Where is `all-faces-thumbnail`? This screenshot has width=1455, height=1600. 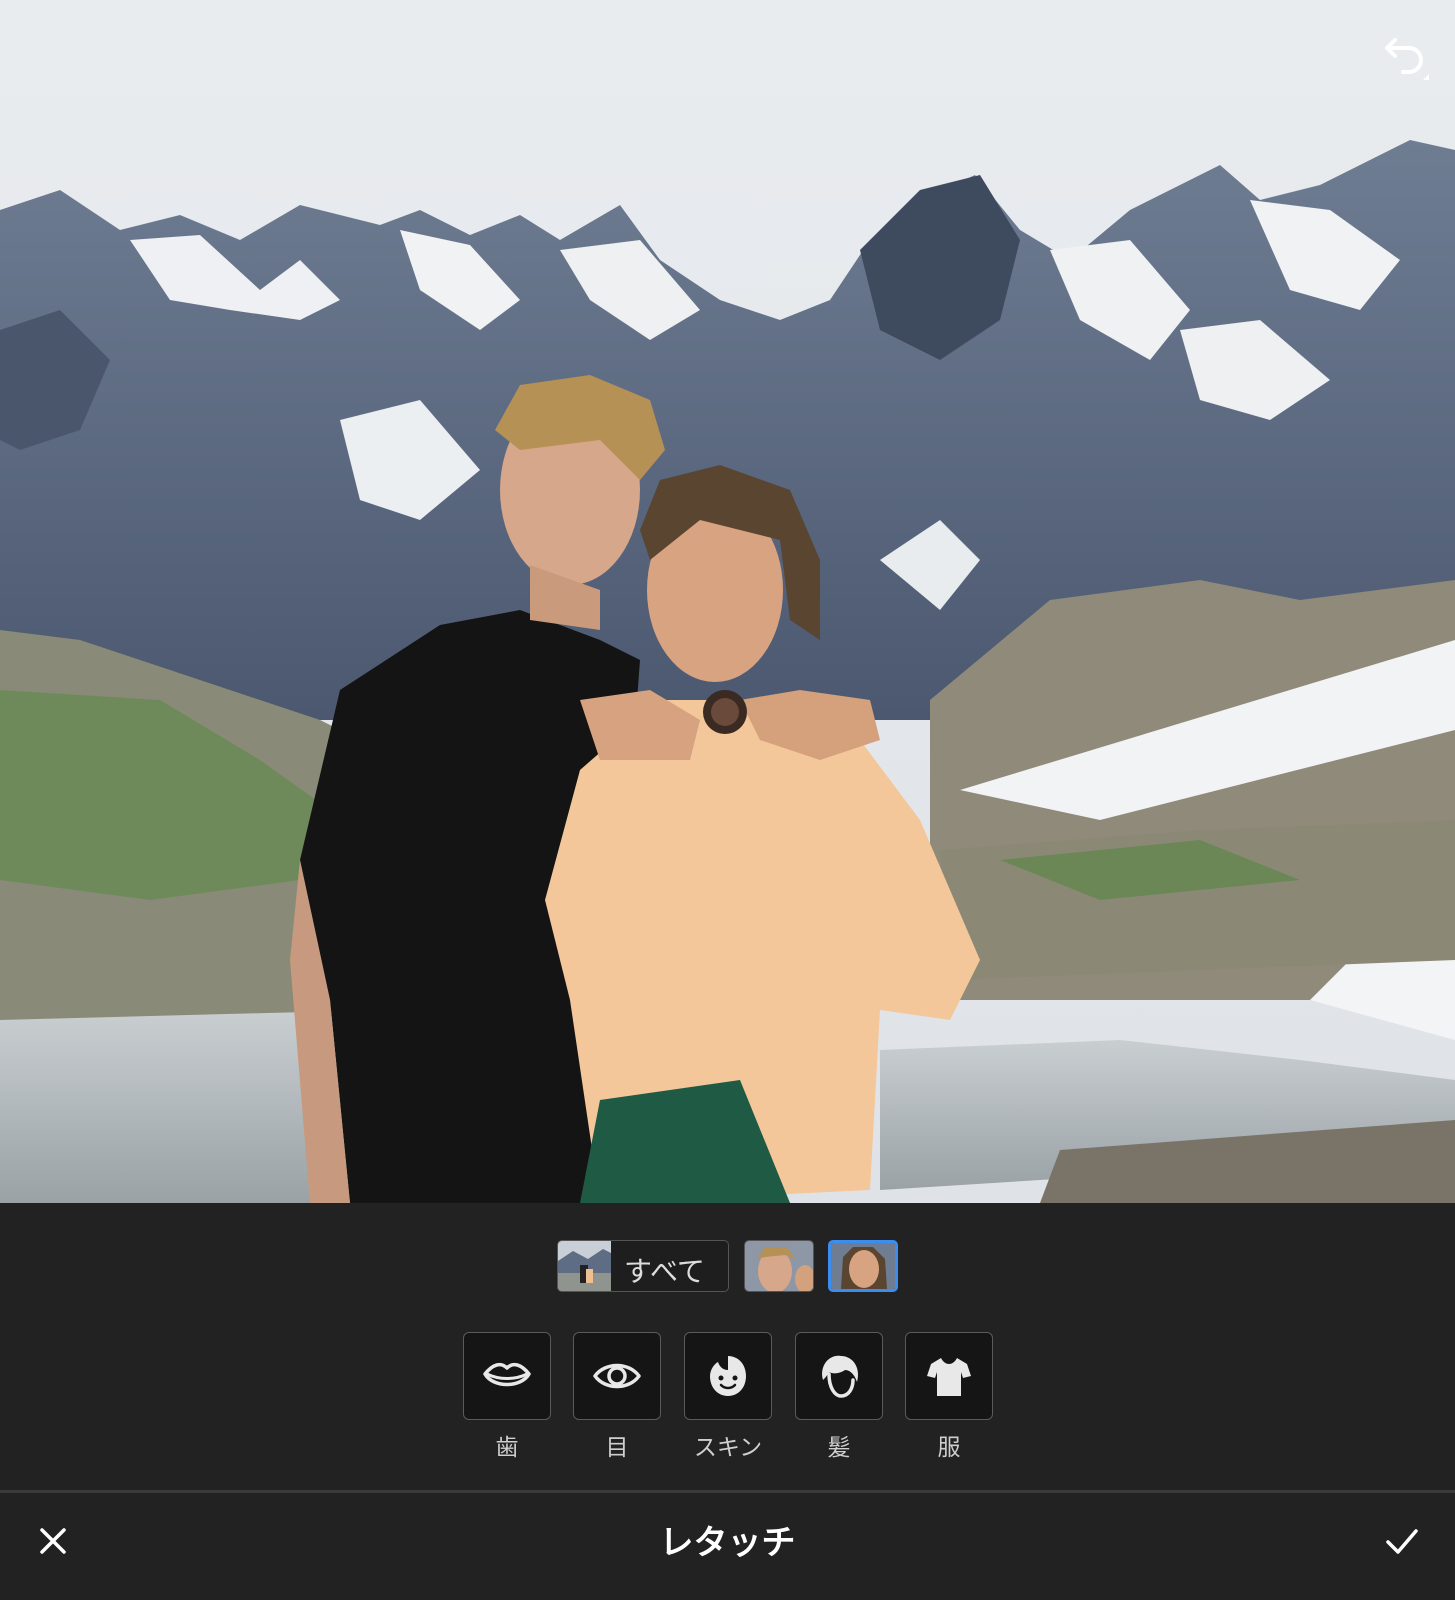
all-faces-thumbnail is located at coordinates (584, 1266).